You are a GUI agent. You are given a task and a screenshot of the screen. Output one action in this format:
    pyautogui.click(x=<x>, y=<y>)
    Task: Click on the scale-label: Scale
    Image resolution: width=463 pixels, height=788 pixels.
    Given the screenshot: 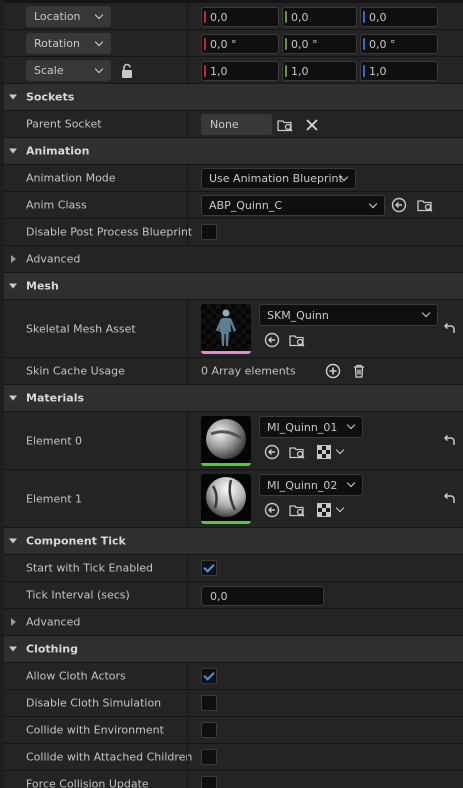 What is the action you would take?
    pyautogui.click(x=49, y=70)
    